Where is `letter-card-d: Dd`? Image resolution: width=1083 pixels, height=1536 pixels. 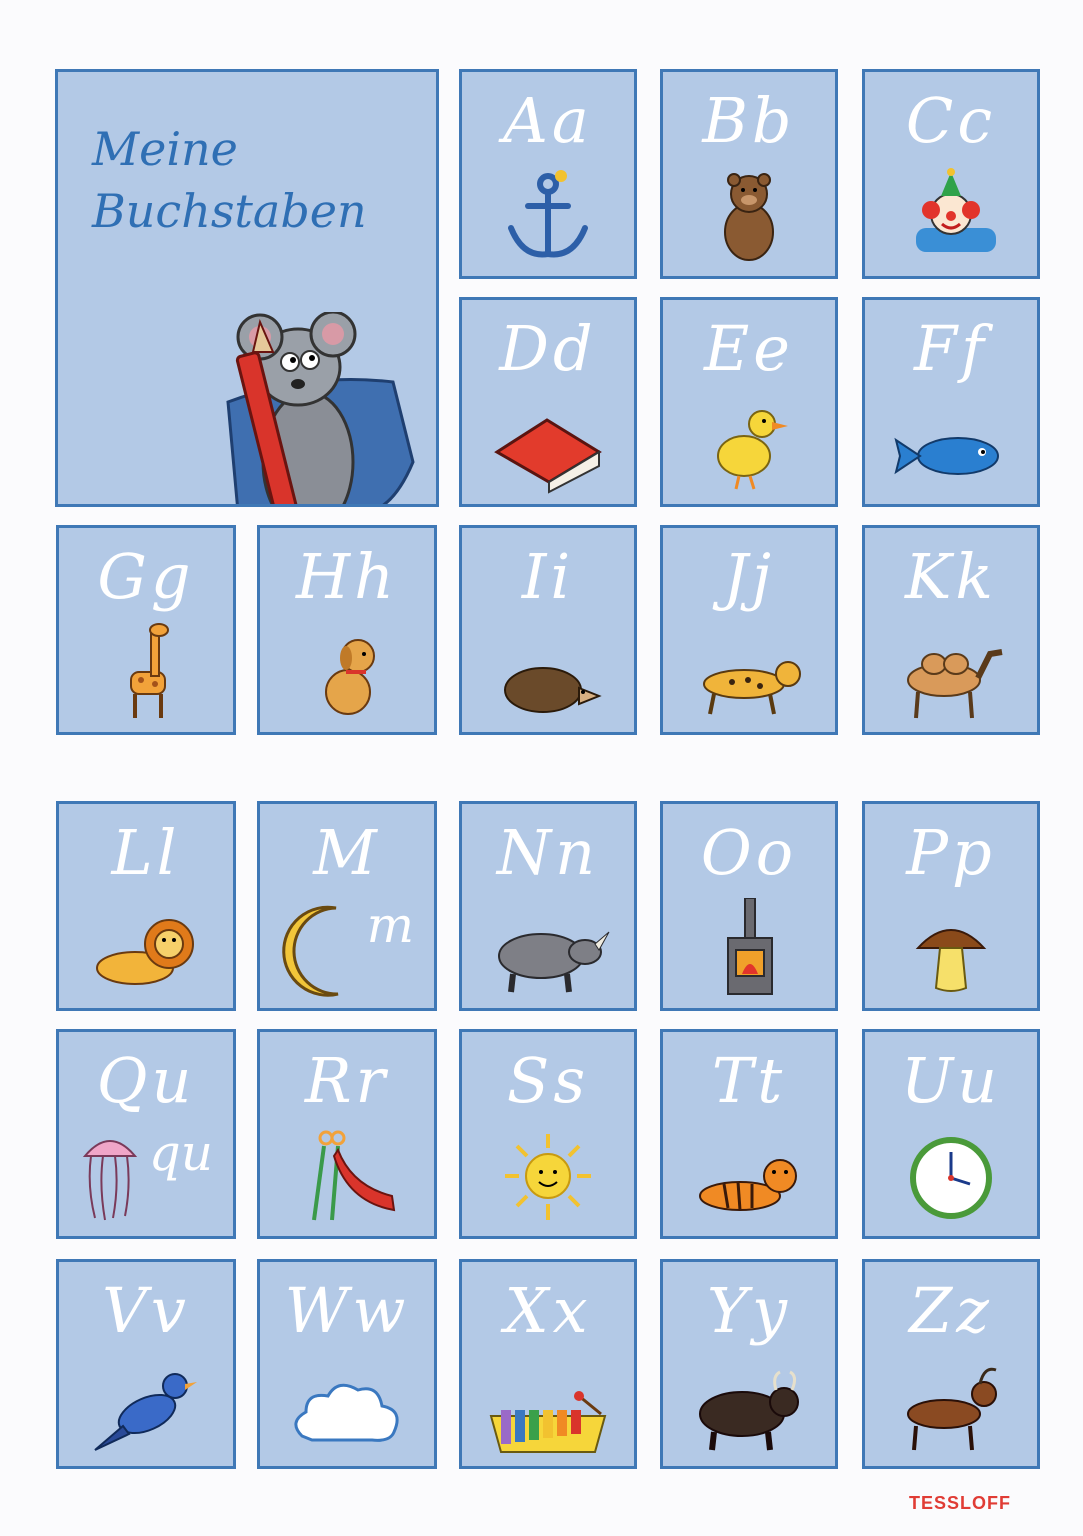 letter-card-d: Dd is located at coordinates (548, 402).